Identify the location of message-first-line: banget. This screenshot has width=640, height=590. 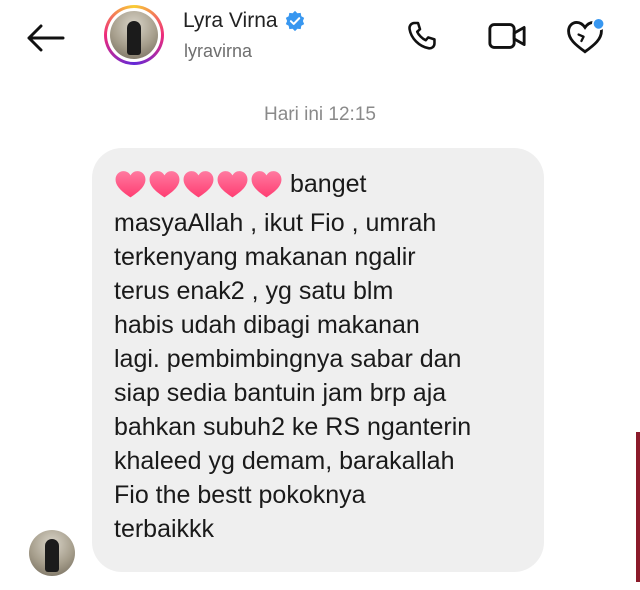
(319, 184).